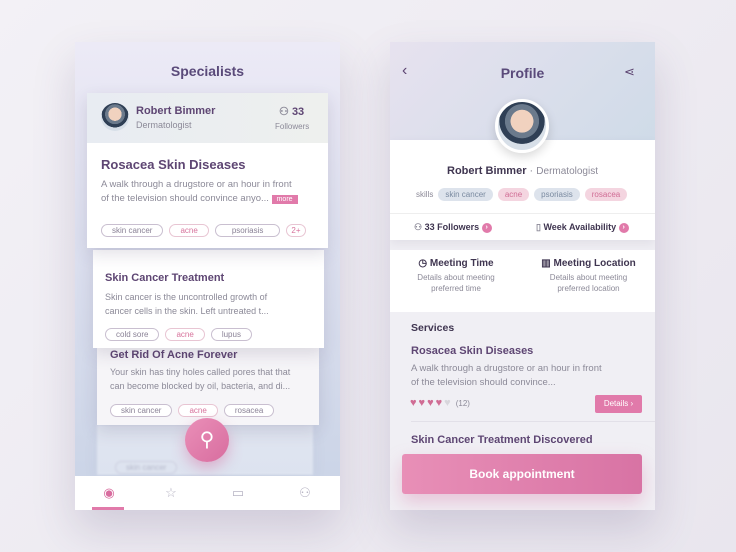  I want to click on tab-profile: ⚇, so click(305, 493).